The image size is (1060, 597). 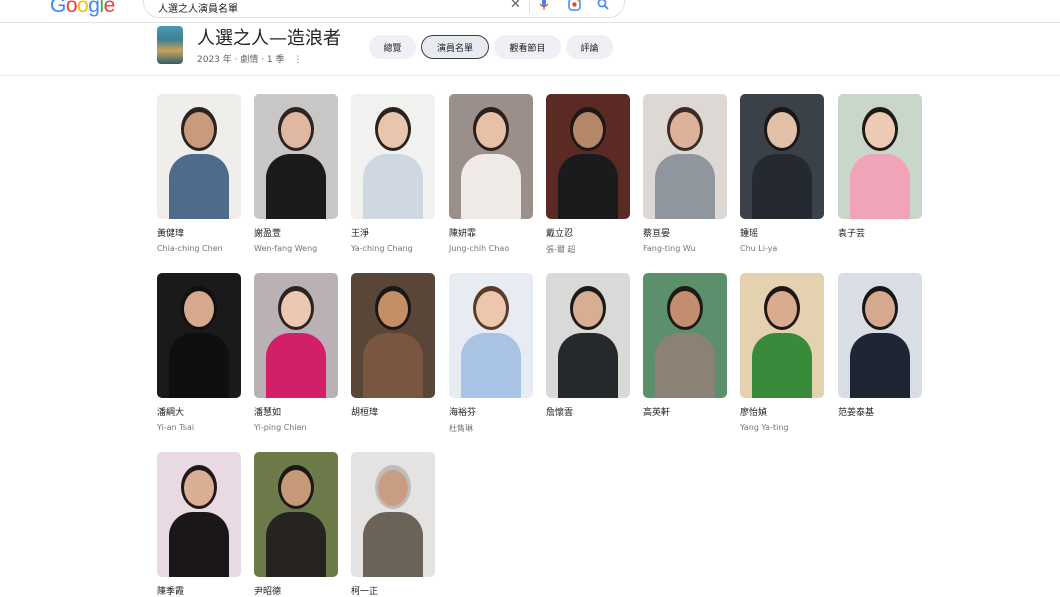 What do you see at coordinates (685, 411) in the screenshot?
I see `cast-name: 高英軒` at bounding box center [685, 411].